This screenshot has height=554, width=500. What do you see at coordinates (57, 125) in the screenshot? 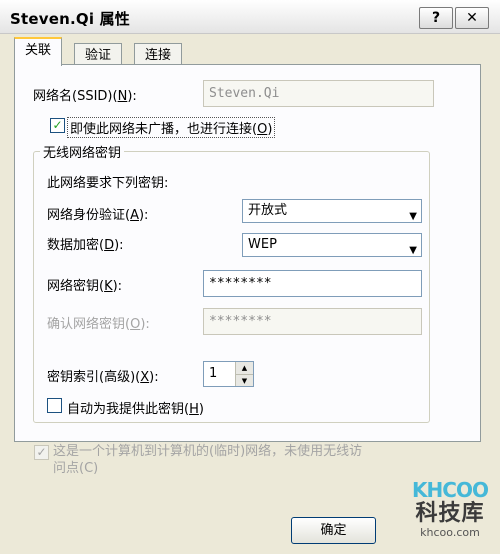
I see `broadcast-checkbox: ✓` at bounding box center [57, 125].